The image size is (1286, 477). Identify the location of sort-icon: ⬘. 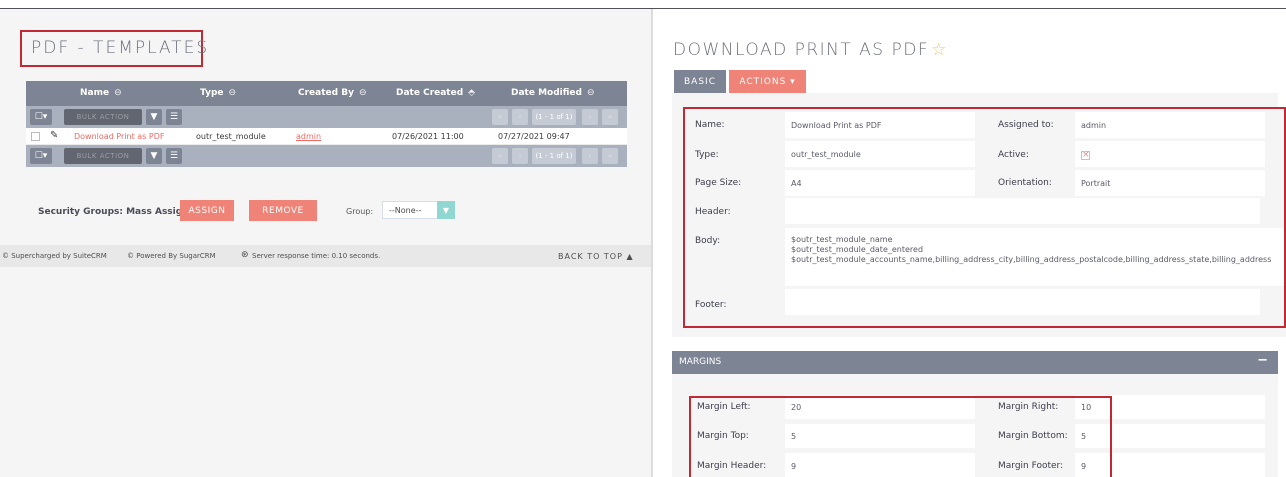
(471, 93).